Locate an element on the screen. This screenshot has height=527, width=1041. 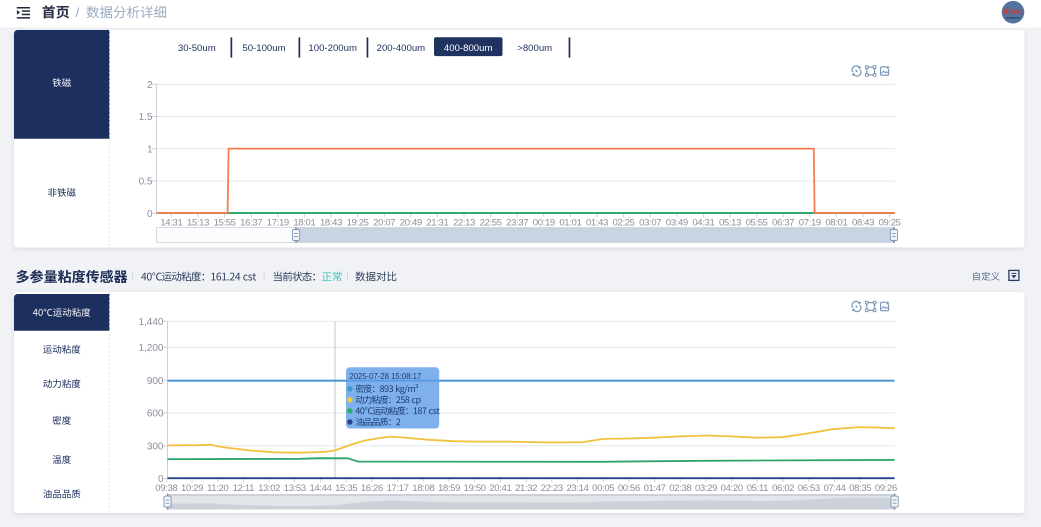
svg-text: 1,440 is located at coordinates (150, 322).